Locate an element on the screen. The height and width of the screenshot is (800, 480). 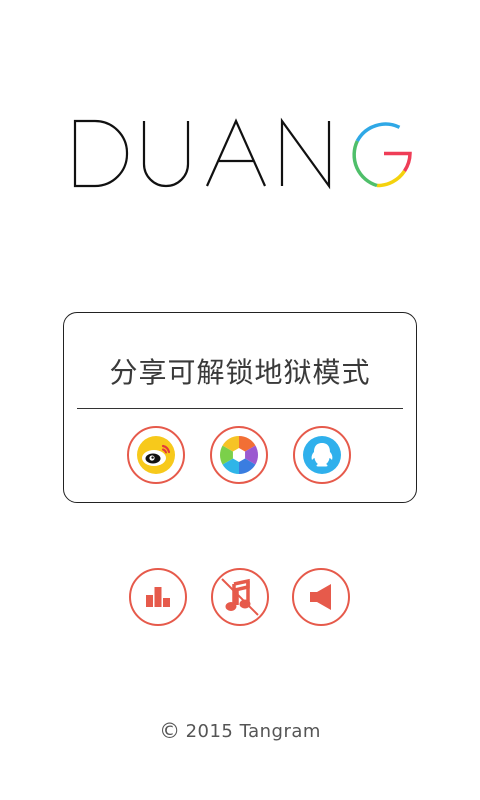
music-toggle-button is located at coordinates (240, 597).